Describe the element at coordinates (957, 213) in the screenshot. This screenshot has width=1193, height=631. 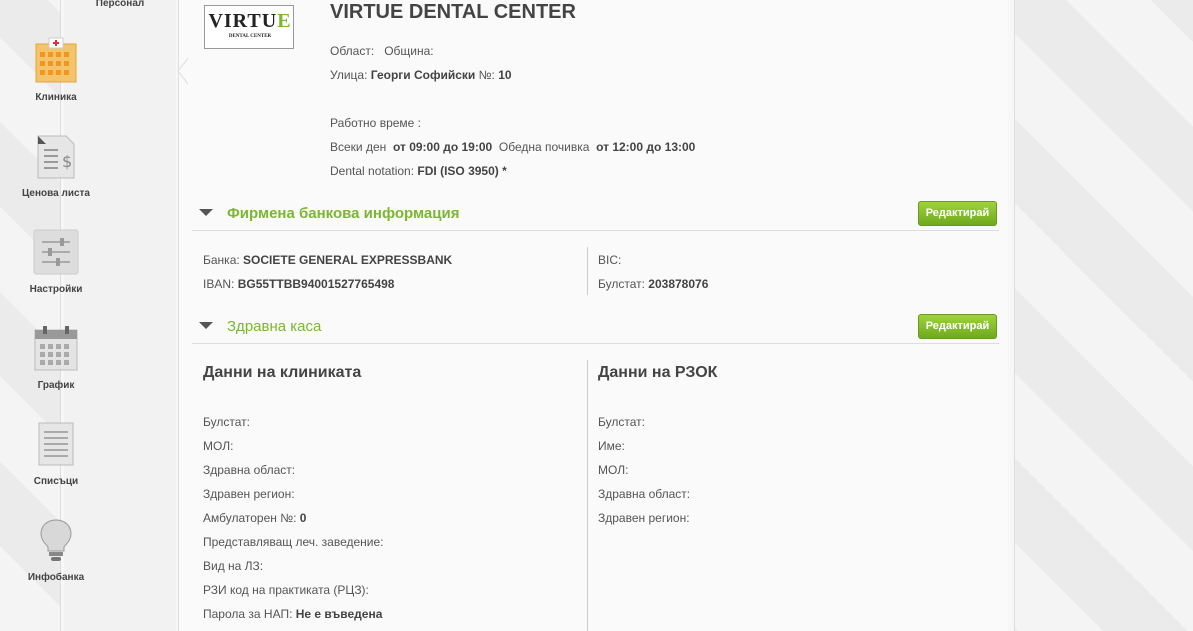
I see `edit-bank-button: Редактирай` at that location.